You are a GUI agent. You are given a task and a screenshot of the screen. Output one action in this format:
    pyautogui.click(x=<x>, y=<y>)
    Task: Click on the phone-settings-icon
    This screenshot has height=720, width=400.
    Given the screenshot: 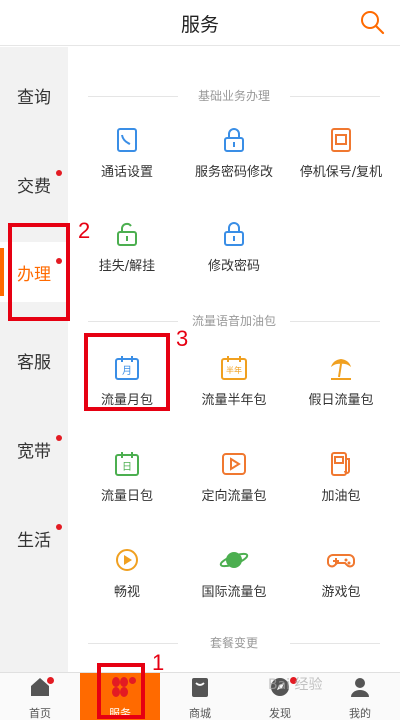 What is the action you would take?
    pyautogui.click(x=127, y=140)
    